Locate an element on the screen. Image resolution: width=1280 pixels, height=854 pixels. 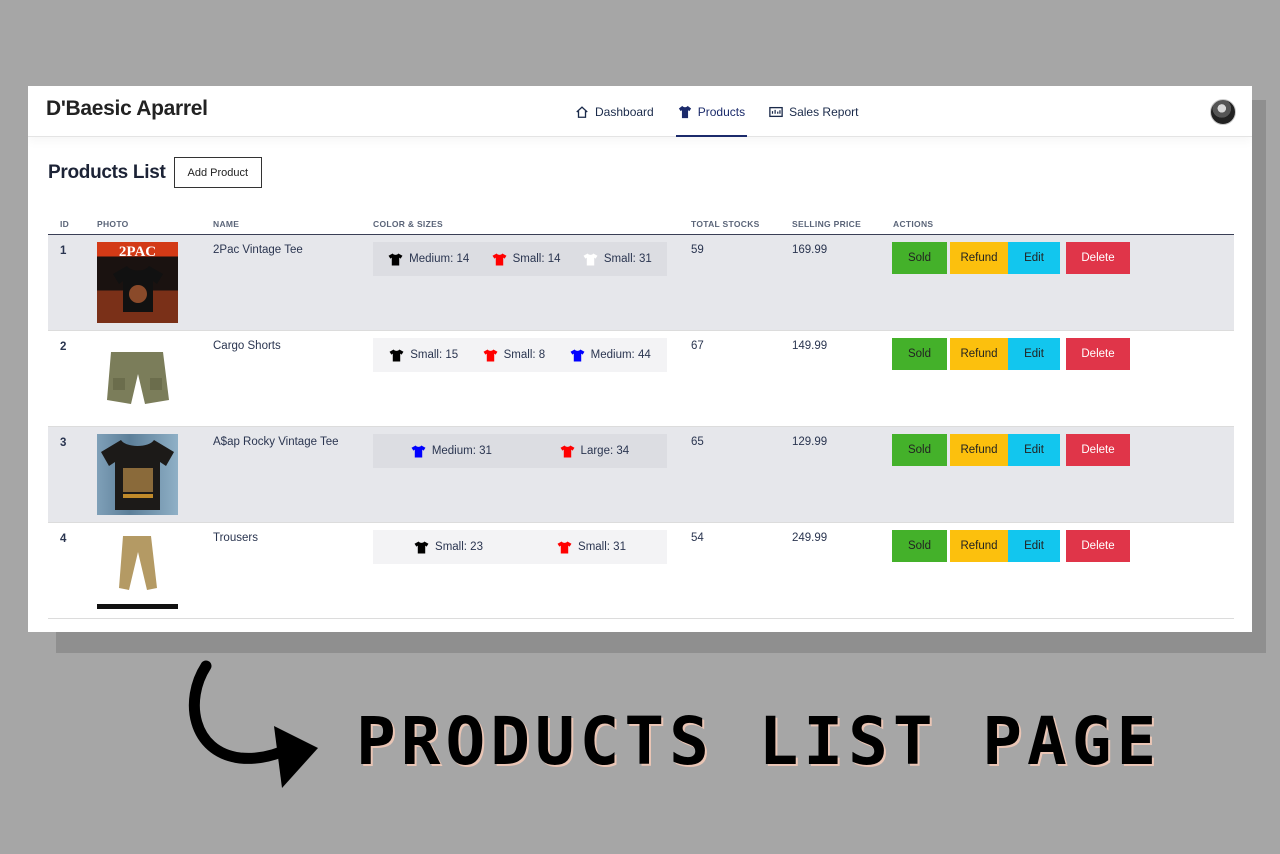
page-title: Products List is located at coordinates (107, 172).